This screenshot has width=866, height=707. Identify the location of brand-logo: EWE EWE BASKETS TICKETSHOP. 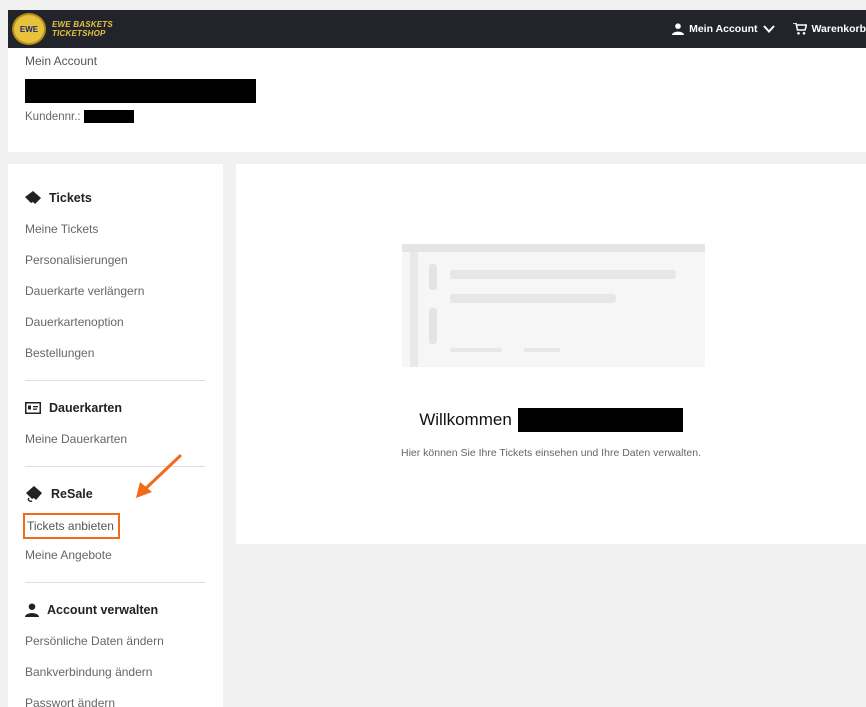
(62, 29).